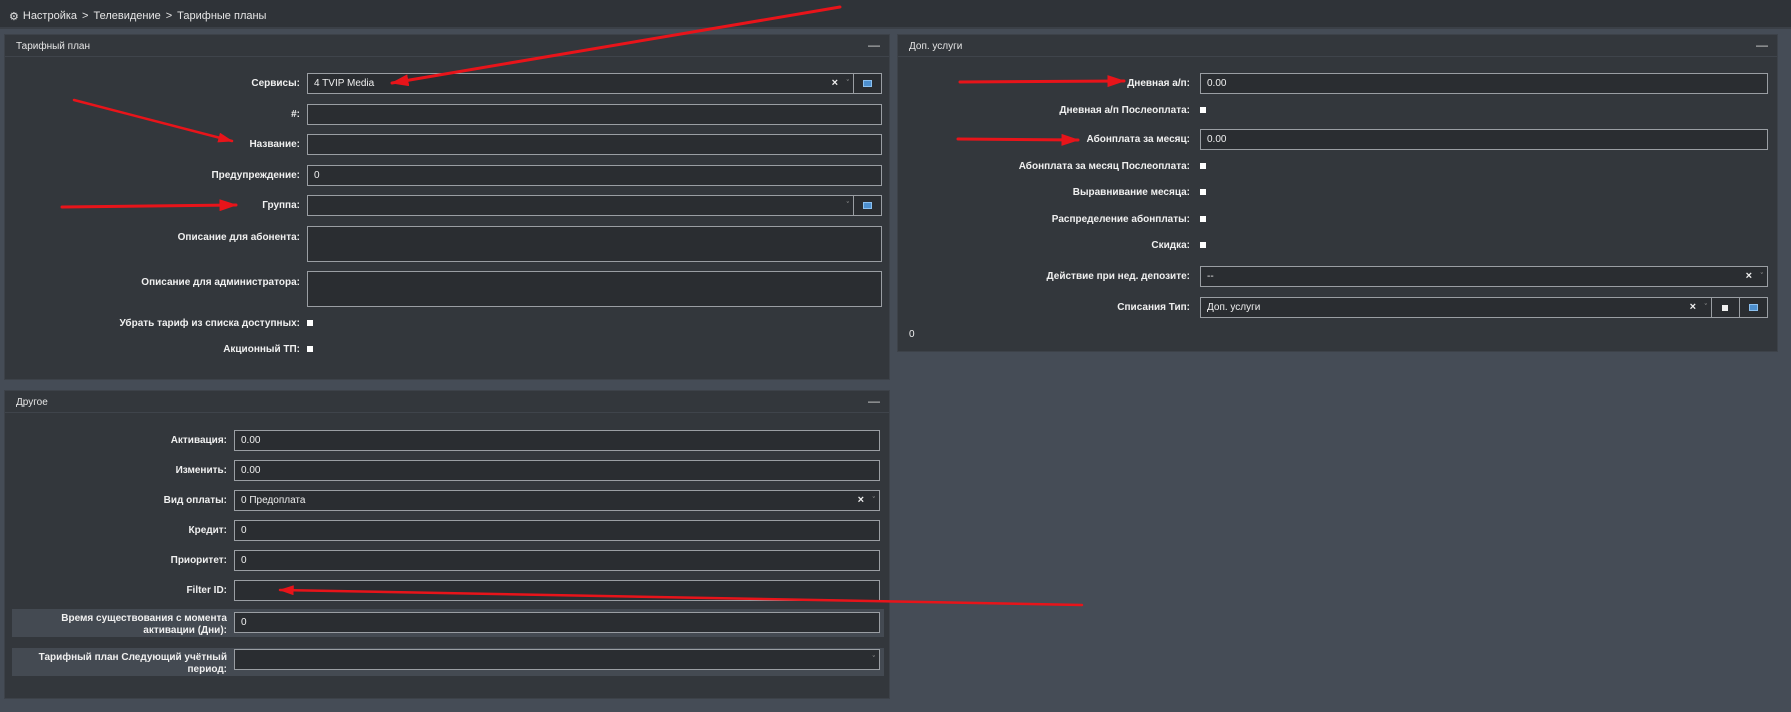  I want to click on warning-input, so click(594, 175).